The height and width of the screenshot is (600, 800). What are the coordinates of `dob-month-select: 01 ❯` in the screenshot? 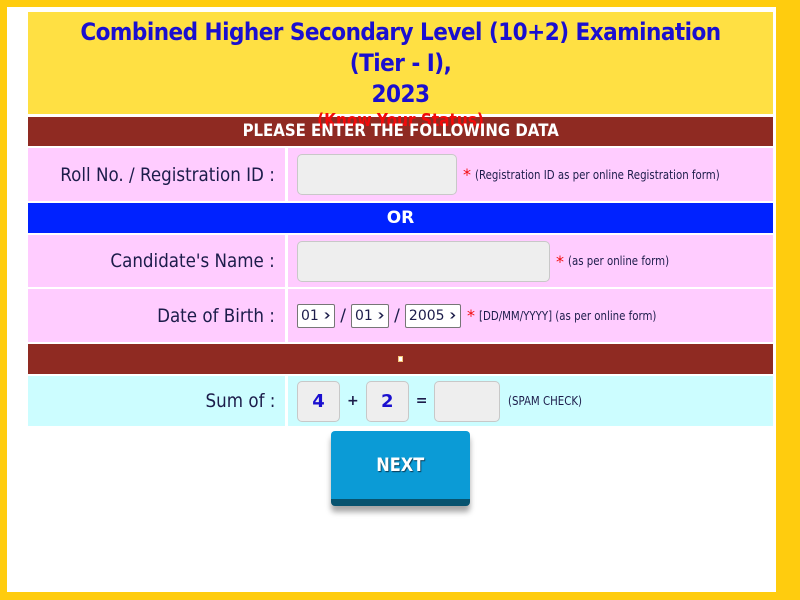 It's located at (370, 315).